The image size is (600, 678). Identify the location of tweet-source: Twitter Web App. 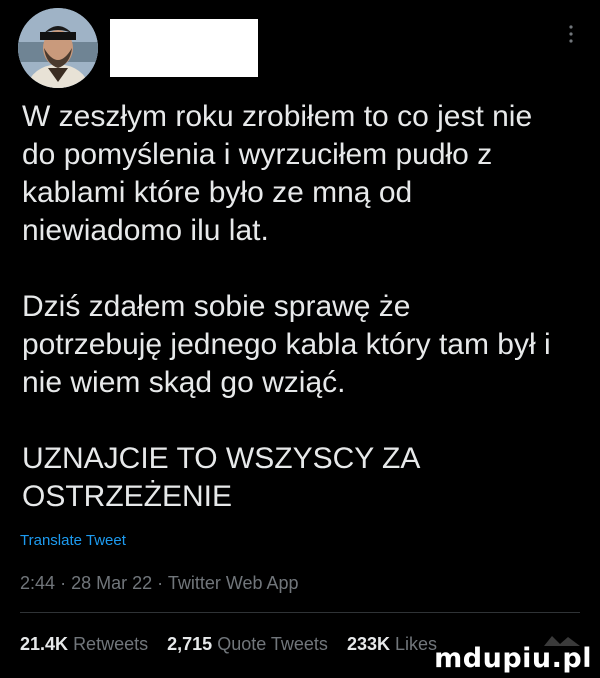
(233, 583).